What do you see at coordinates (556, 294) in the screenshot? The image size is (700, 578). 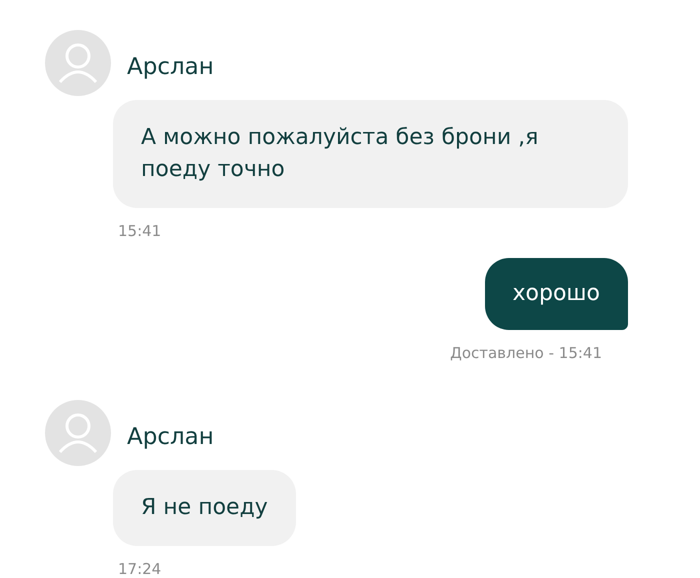 I see `message-bubble: хорошо` at bounding box center [556, 294].